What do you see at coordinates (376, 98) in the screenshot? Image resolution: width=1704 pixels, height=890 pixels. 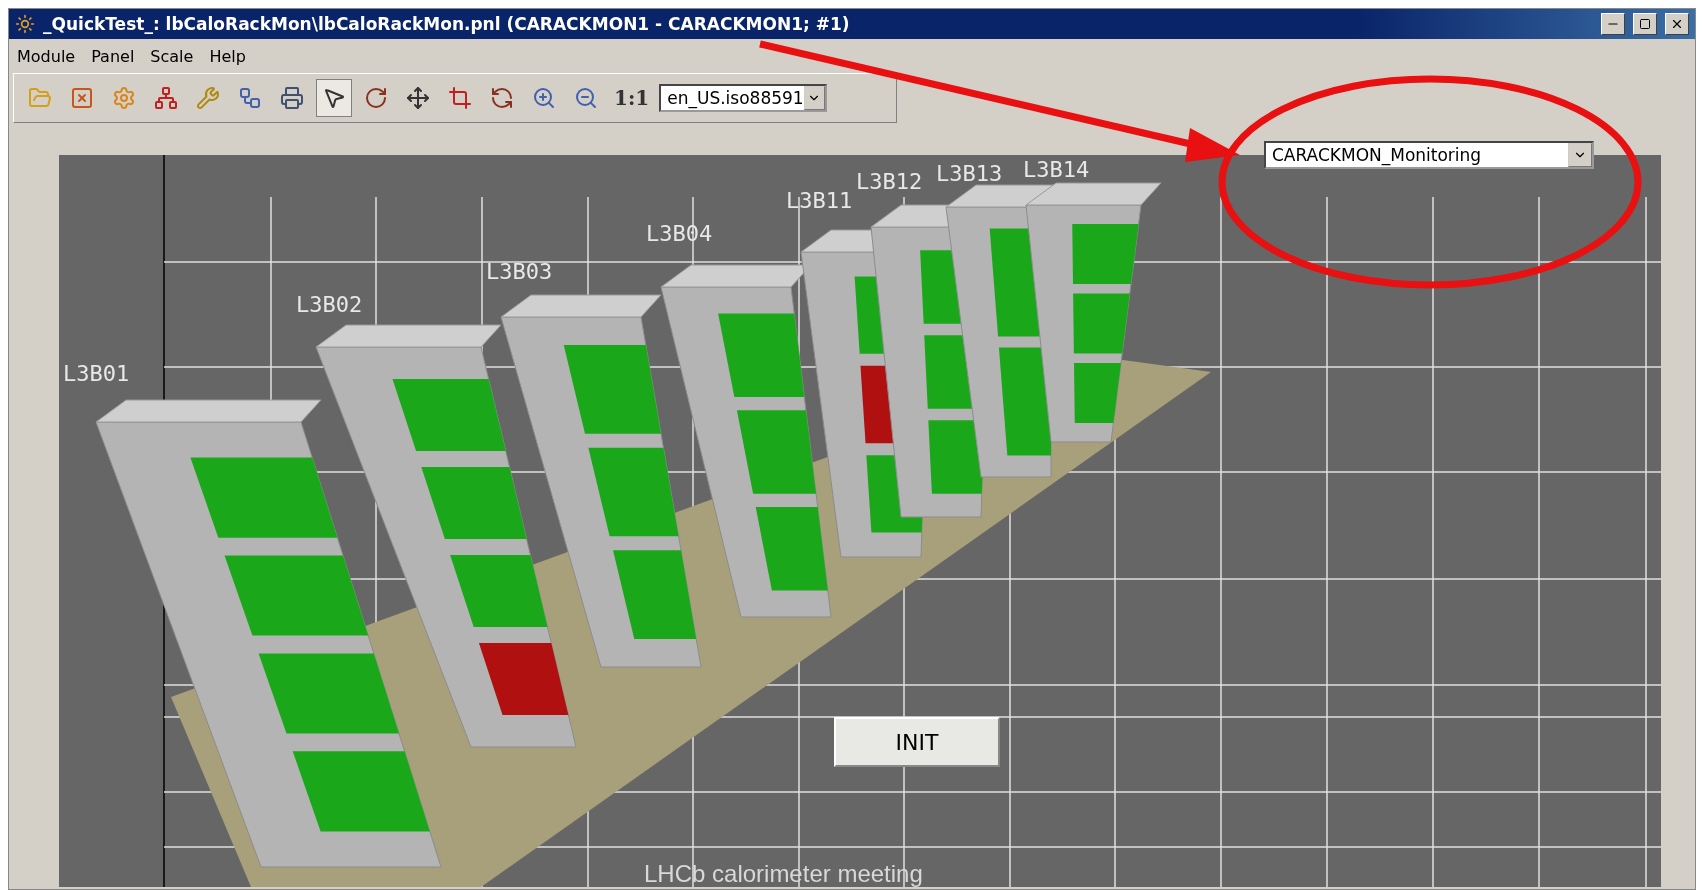 I see `rotate-icon` at bounding box center [376, 98].